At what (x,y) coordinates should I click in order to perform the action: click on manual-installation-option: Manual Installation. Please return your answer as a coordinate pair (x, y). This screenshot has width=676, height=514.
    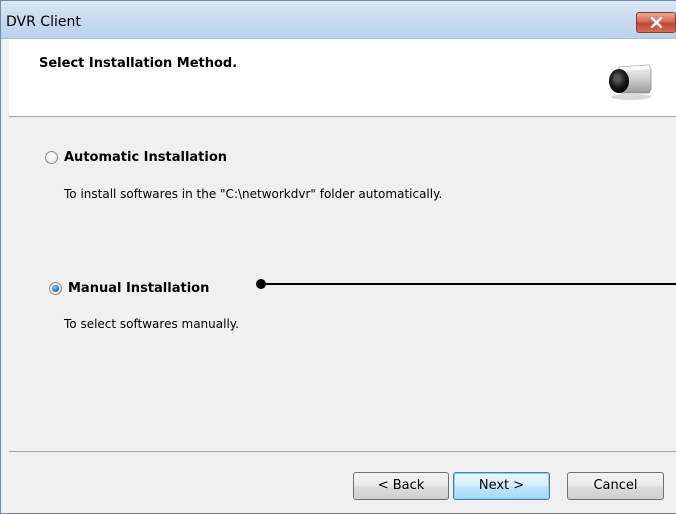
    Looking at the image, I should click on (129, 288).